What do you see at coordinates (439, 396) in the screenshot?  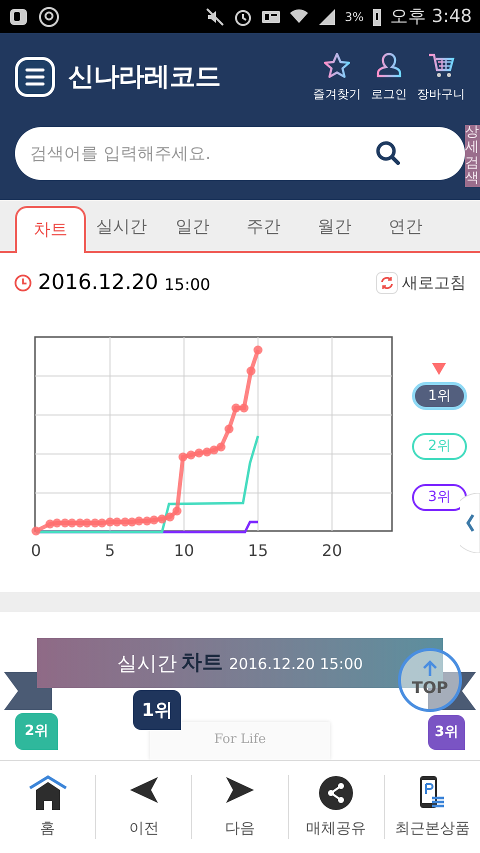 I see `legend-item: 1위` at bounding box center [439, 396].